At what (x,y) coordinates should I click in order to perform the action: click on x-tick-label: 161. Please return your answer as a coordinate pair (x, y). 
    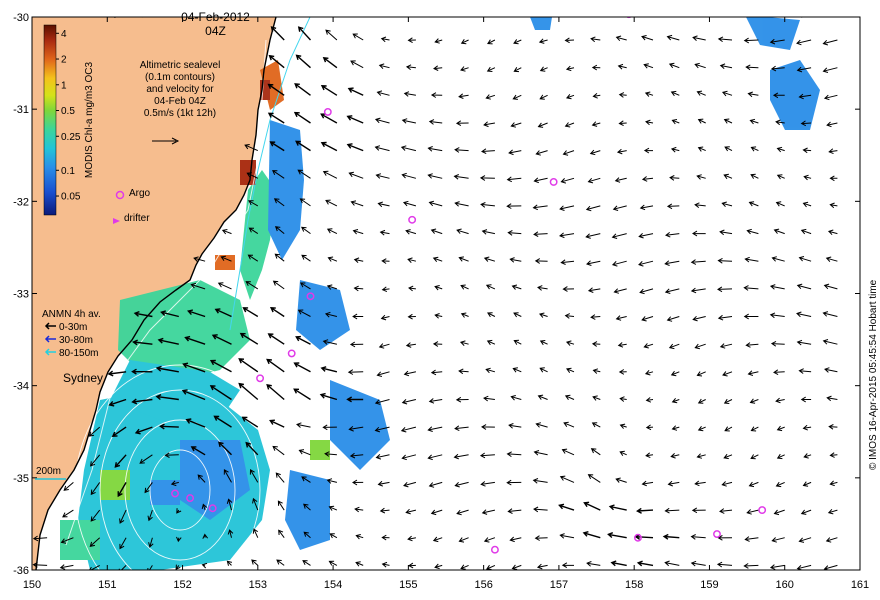
    Looking at the image, I should click on (860, 585).